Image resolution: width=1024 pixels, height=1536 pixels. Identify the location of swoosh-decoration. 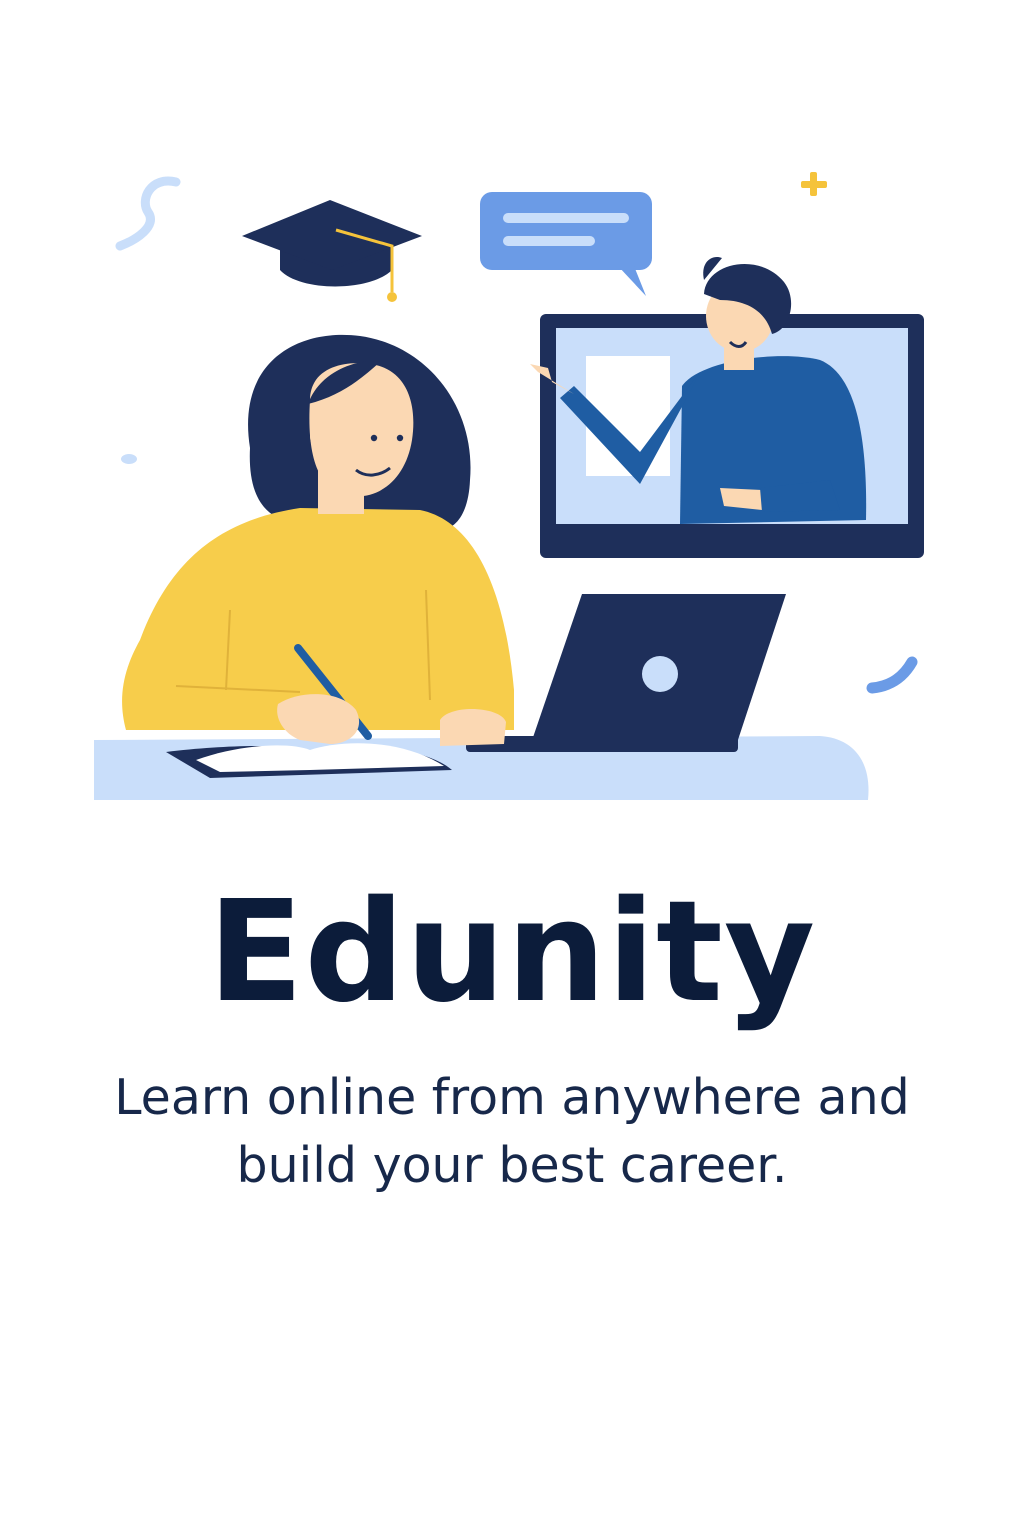
(892, 675).